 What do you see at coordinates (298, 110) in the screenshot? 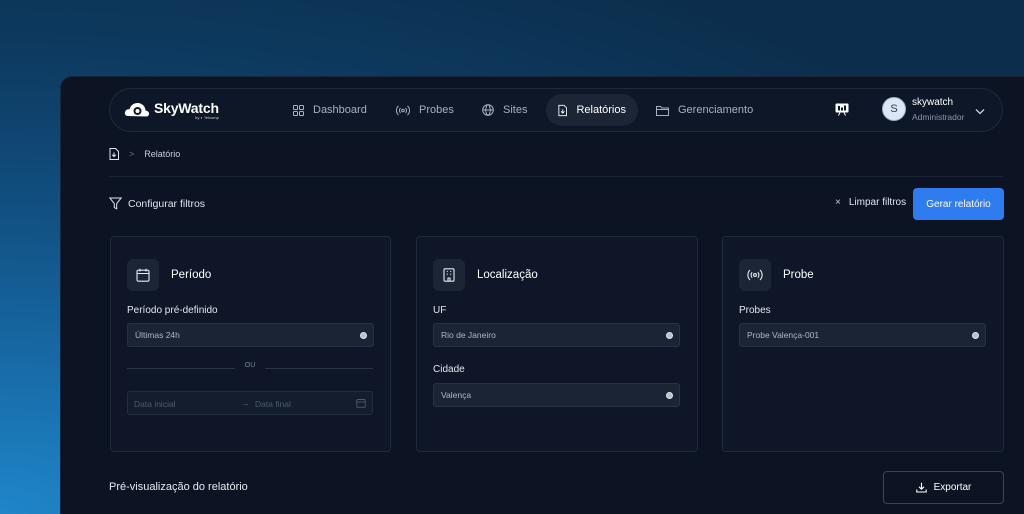
I see `grid-icon` at bounding box center [298, 110].